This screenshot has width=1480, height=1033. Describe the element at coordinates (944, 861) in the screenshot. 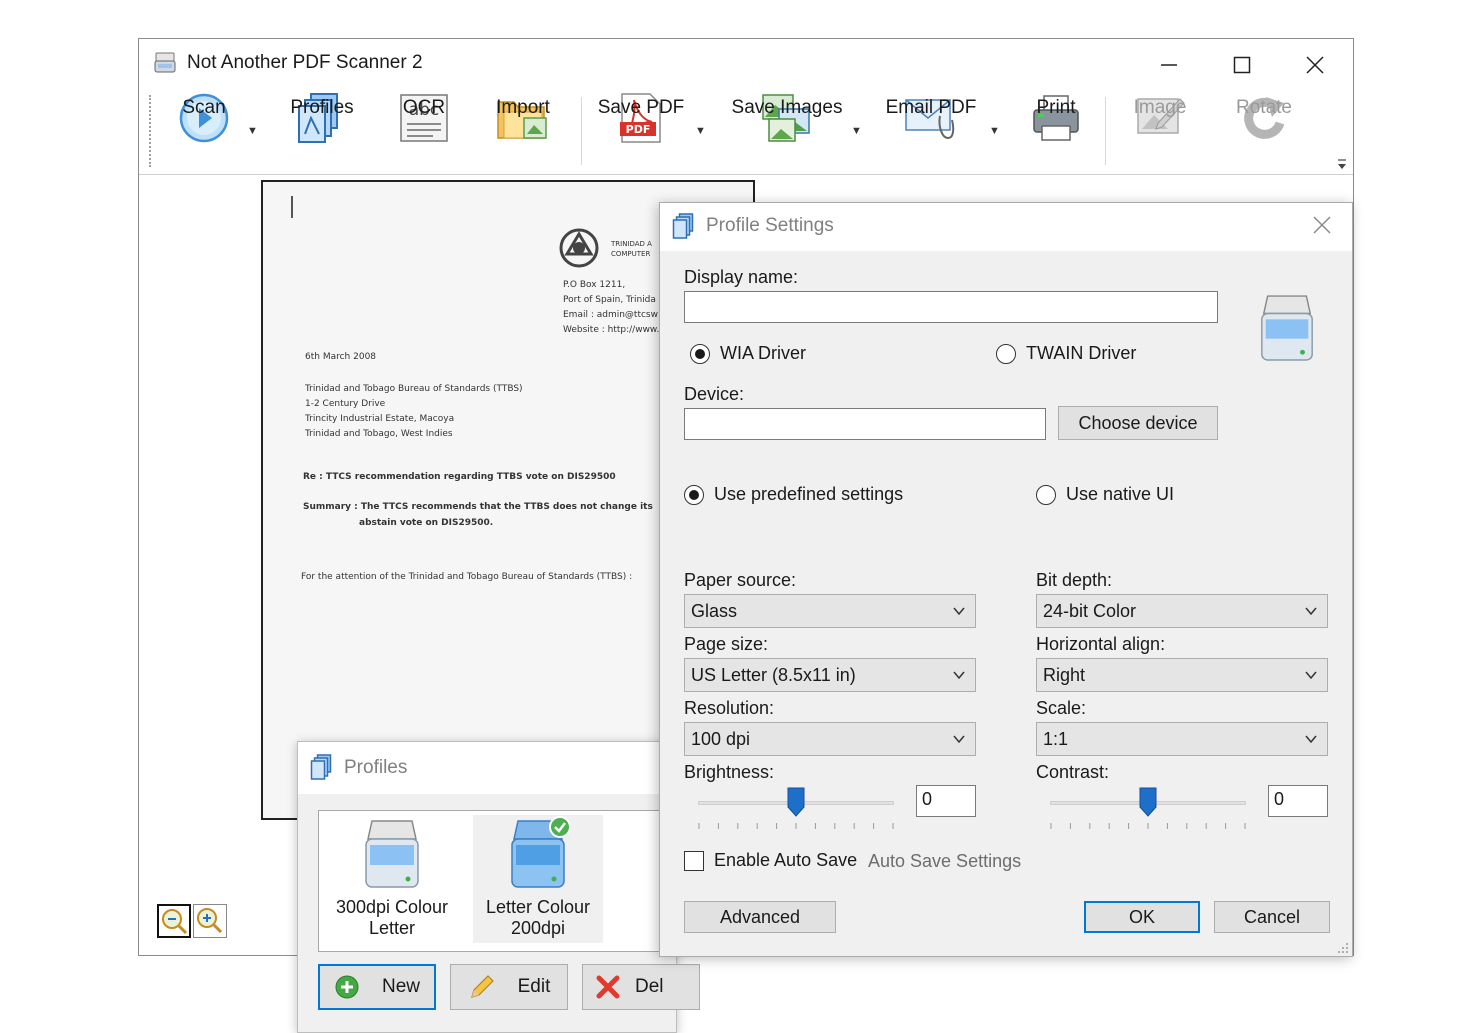

I see `auto-save-settings-link: Auto Save Settings` at that location.